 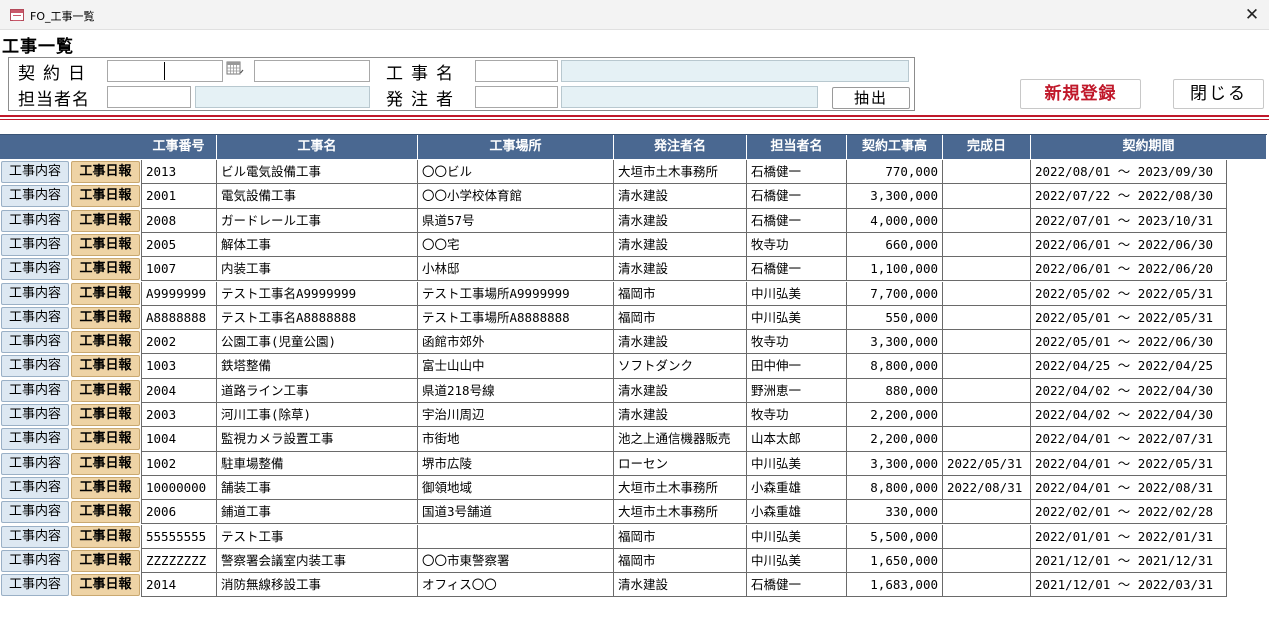 I want to click on cell-contract-period: 2022/04/02 ～ 2022/04/30, so click(x=1129, y=390).